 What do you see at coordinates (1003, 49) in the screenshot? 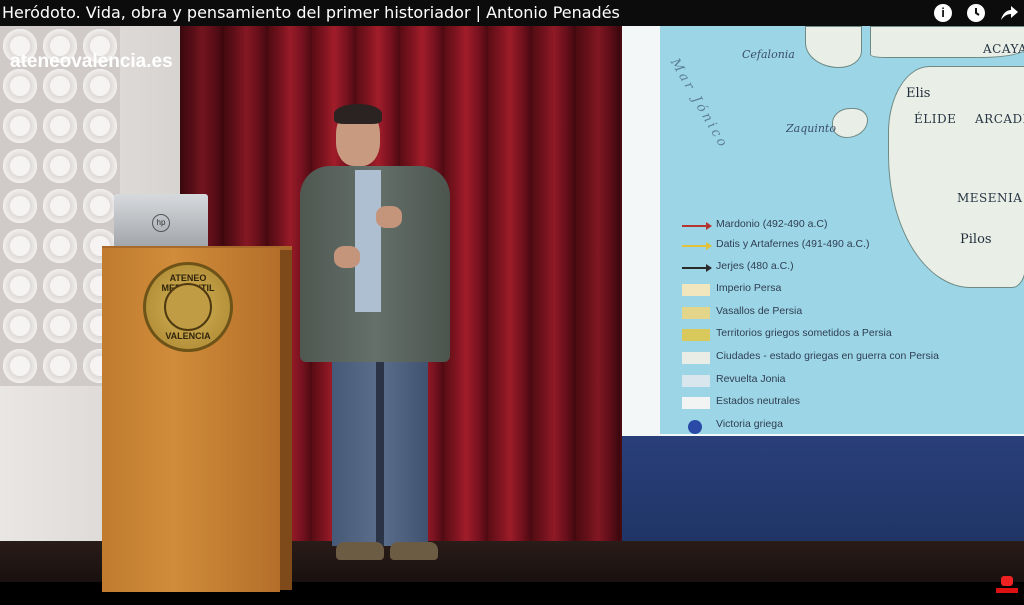
I see `place-label: ACAYA` at bounding box center [1003, 49].